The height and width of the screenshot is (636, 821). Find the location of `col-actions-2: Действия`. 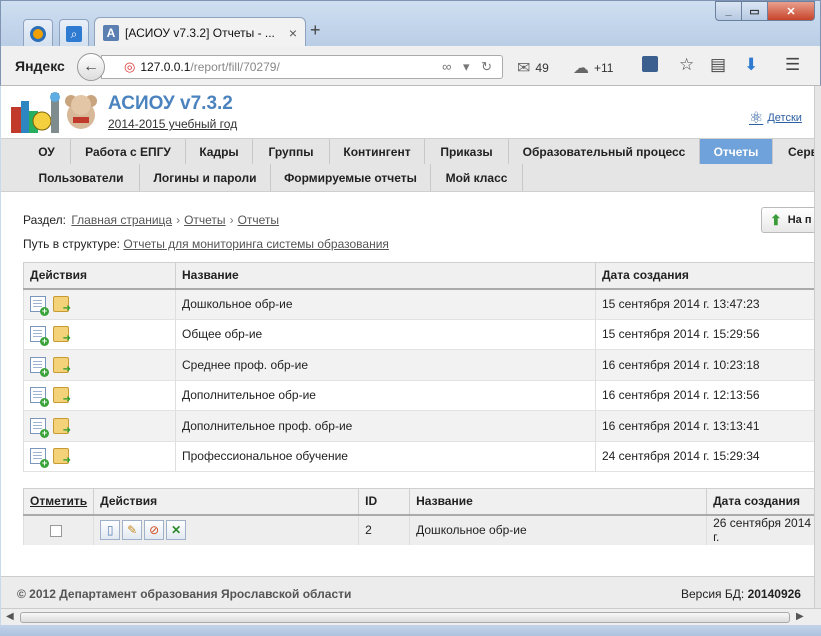

col-actions-2: Действия is located at coordinates (226, 502).